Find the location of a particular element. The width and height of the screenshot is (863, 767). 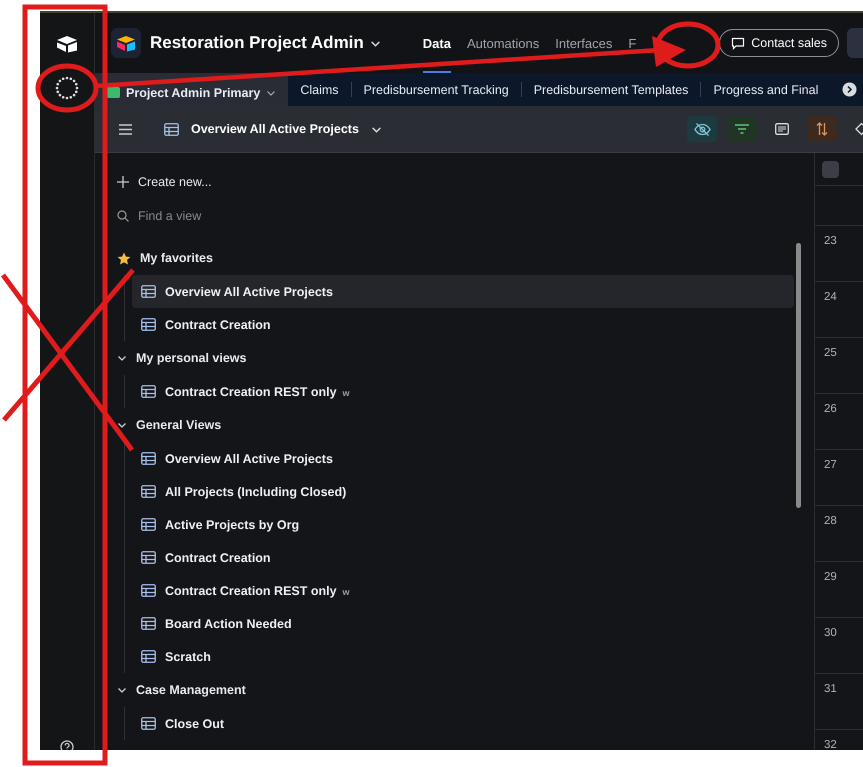

filter-button is located at coordinates (742, 129).